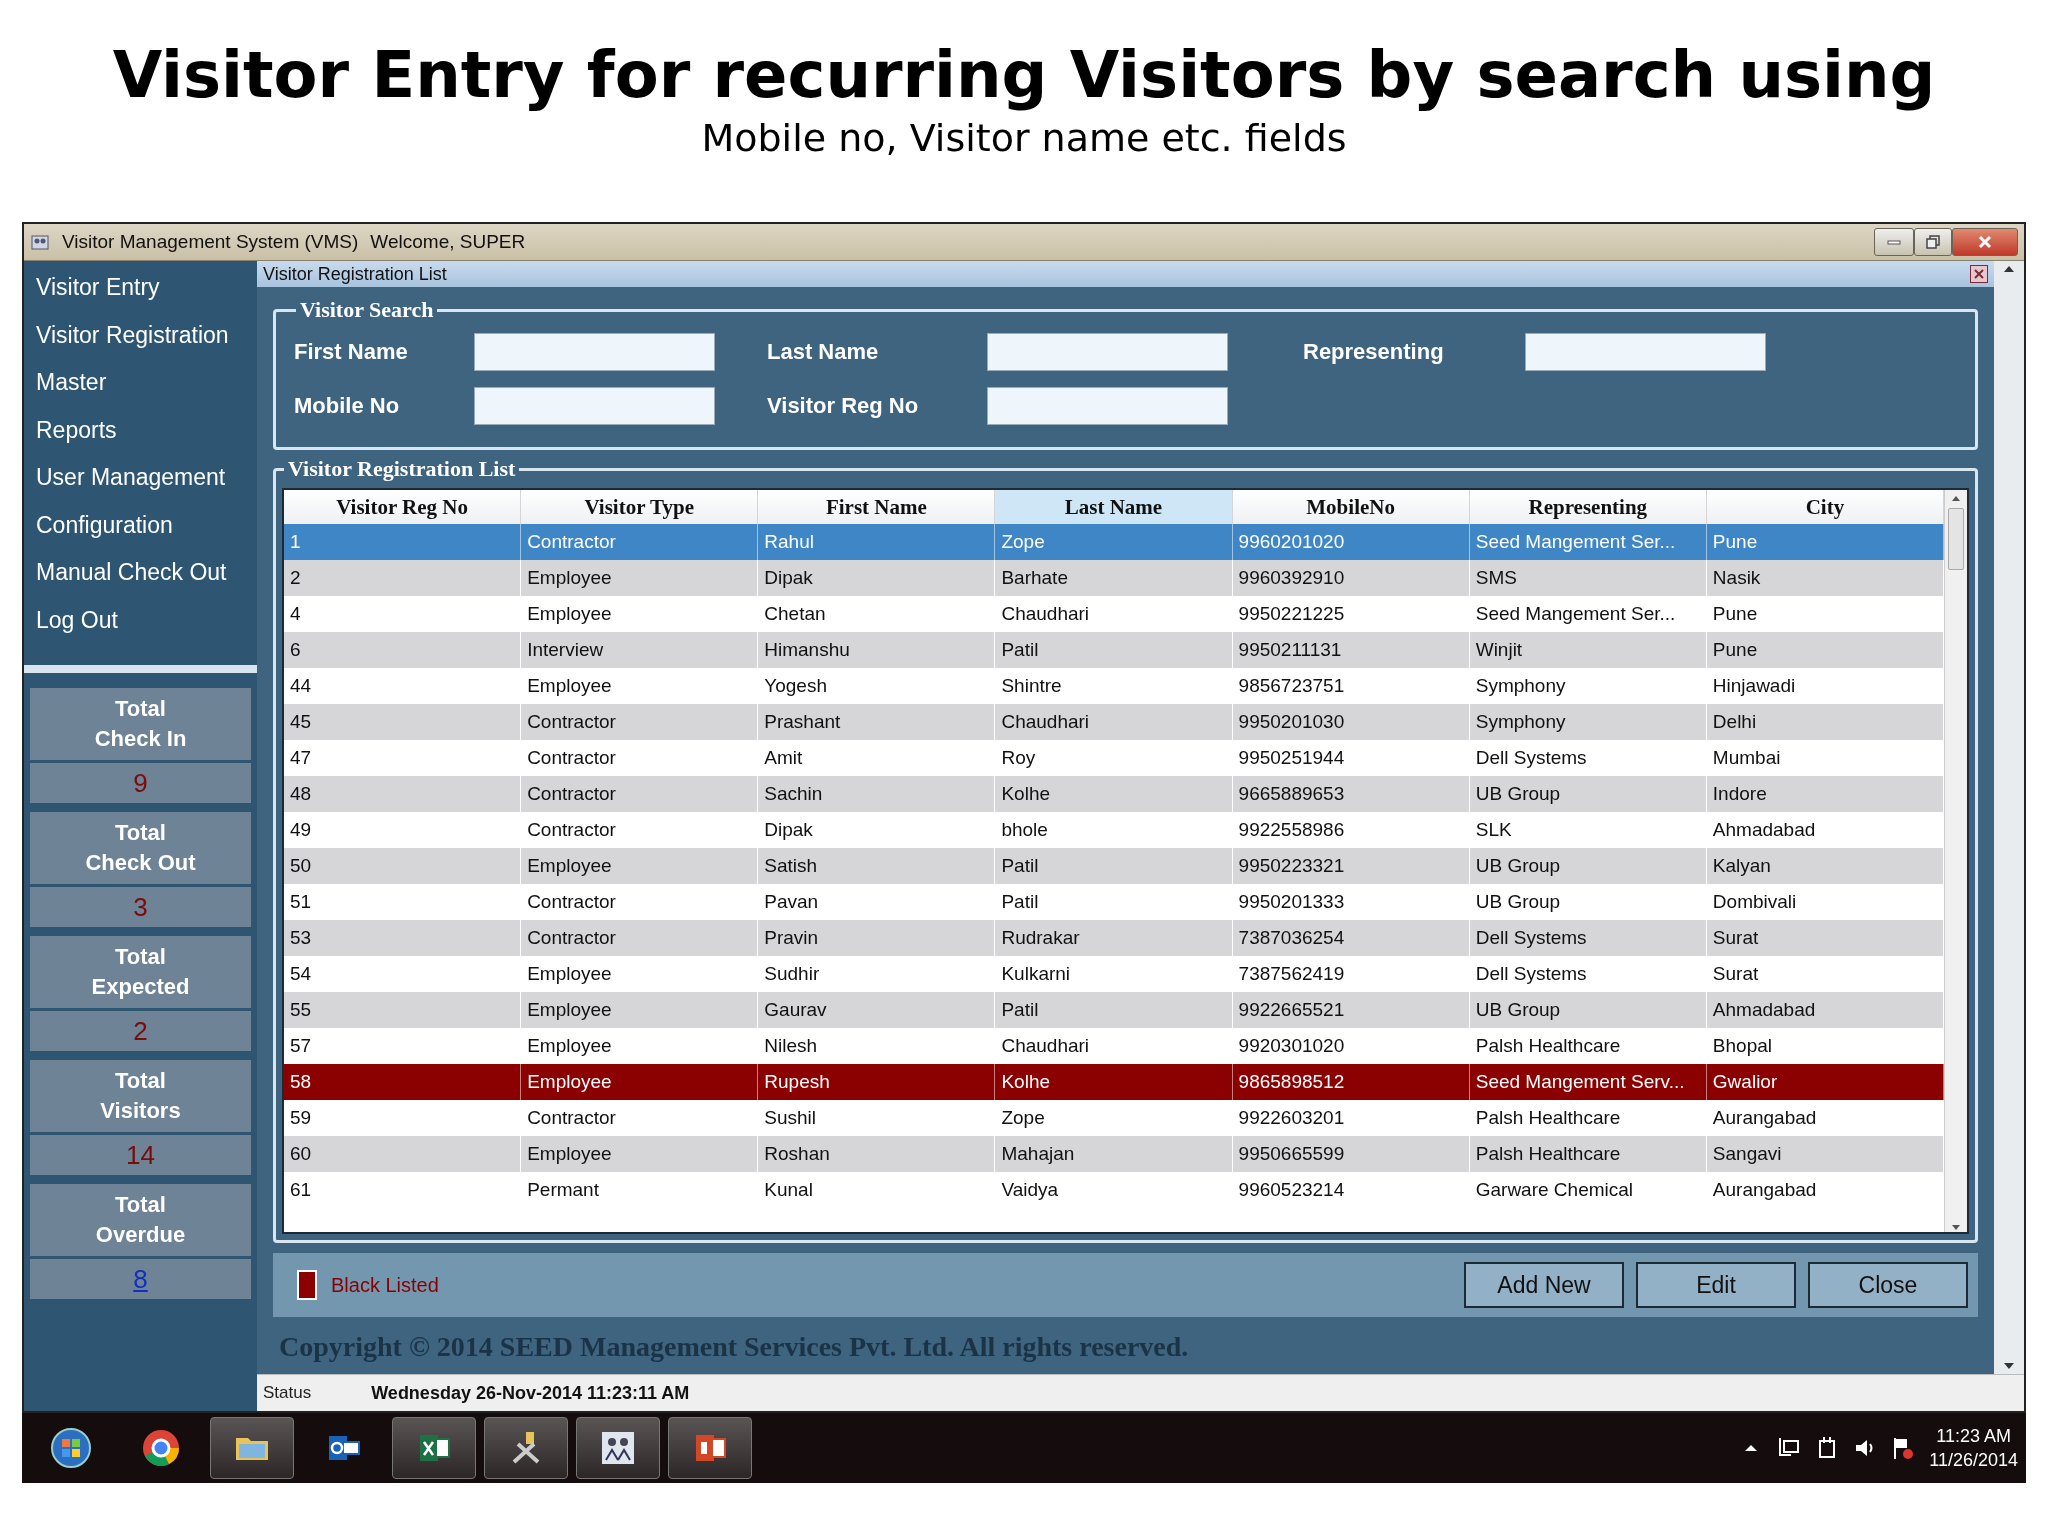 The width and height of the screenshot is (2048, 1536). I want to click on child-window-title: Visitor Registration List, so click(355, 274).